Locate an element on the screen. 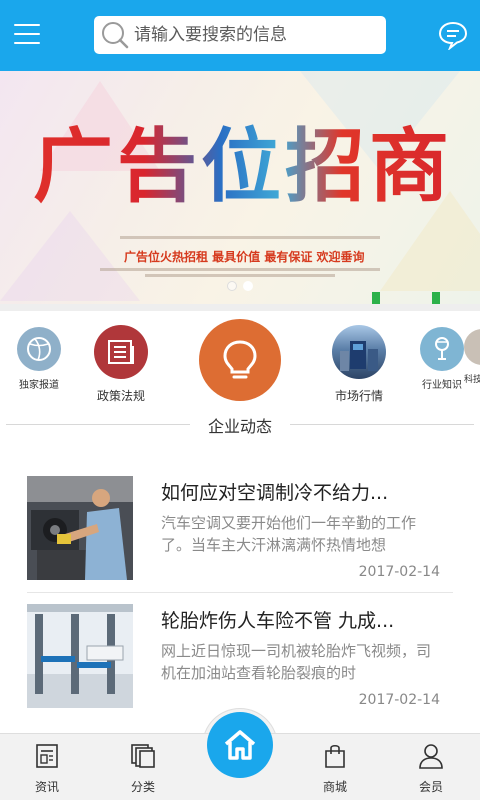 The image size is (480, 800). section-title: 企业动态 is located at coordinates (239, 426).